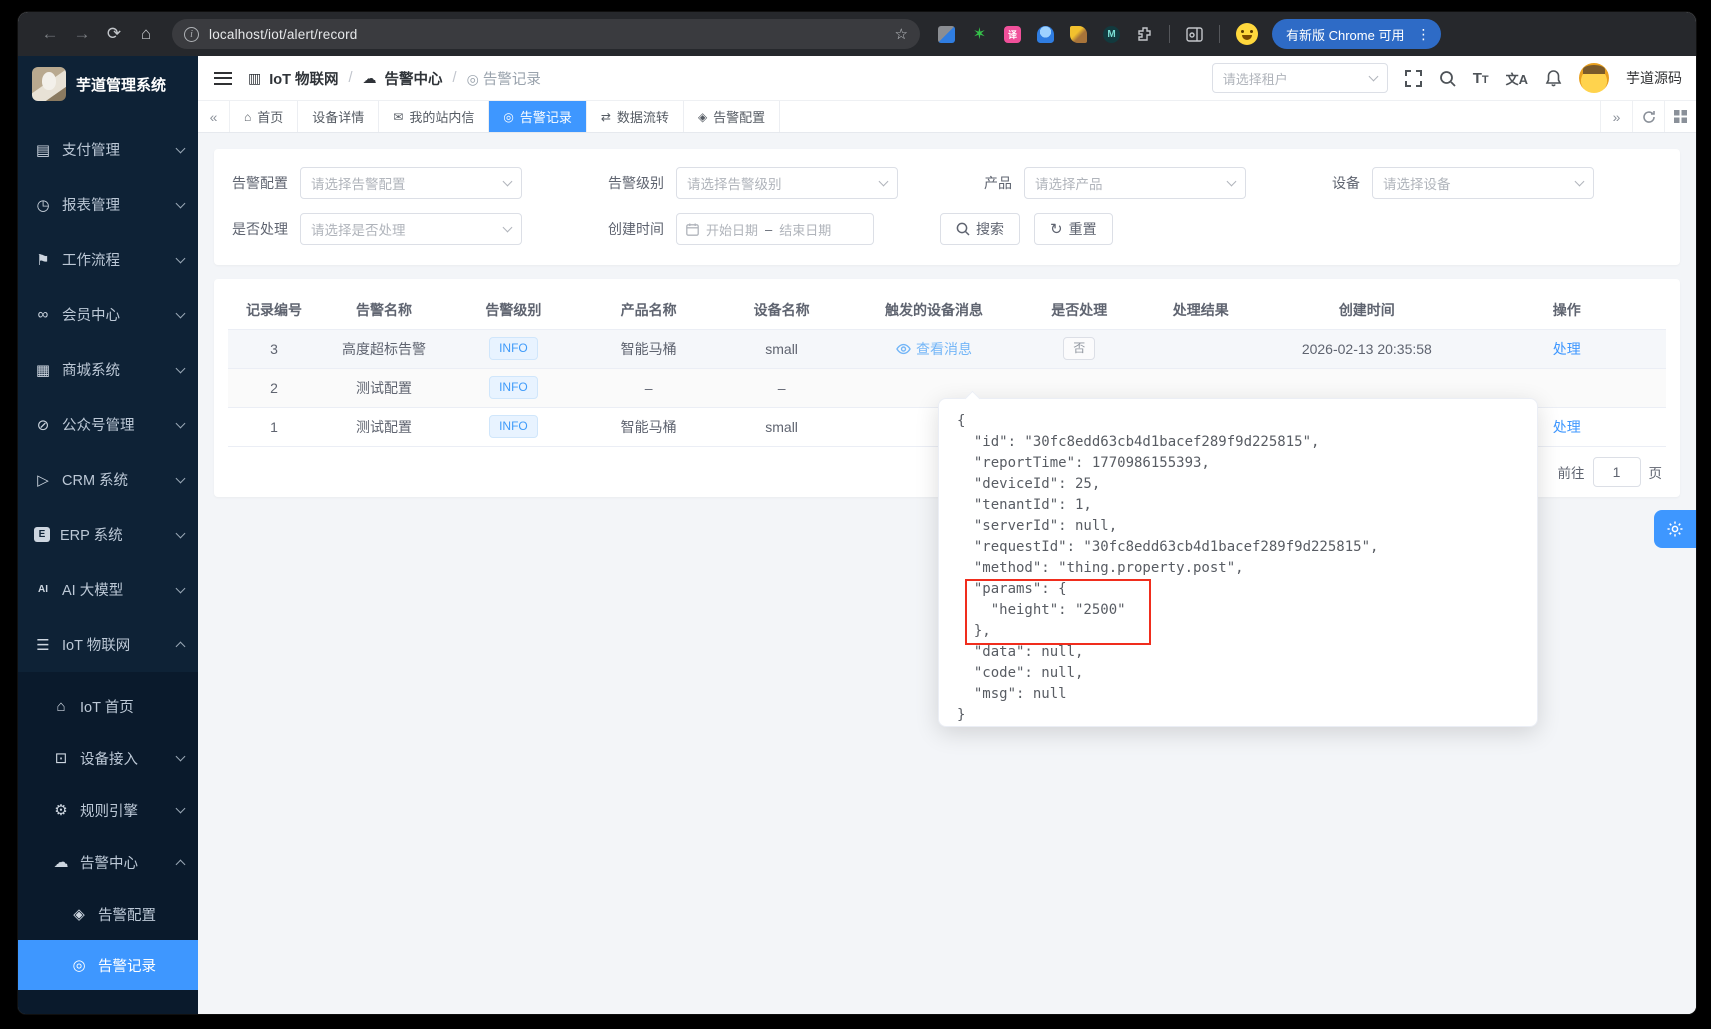 This screenshot has height=1029, width=1711. What do you see at coordinates (303, 78) in the screenshot?
I see `breadcrumb-item-iot: IoT 物联网` at bounding box center [303, 78].